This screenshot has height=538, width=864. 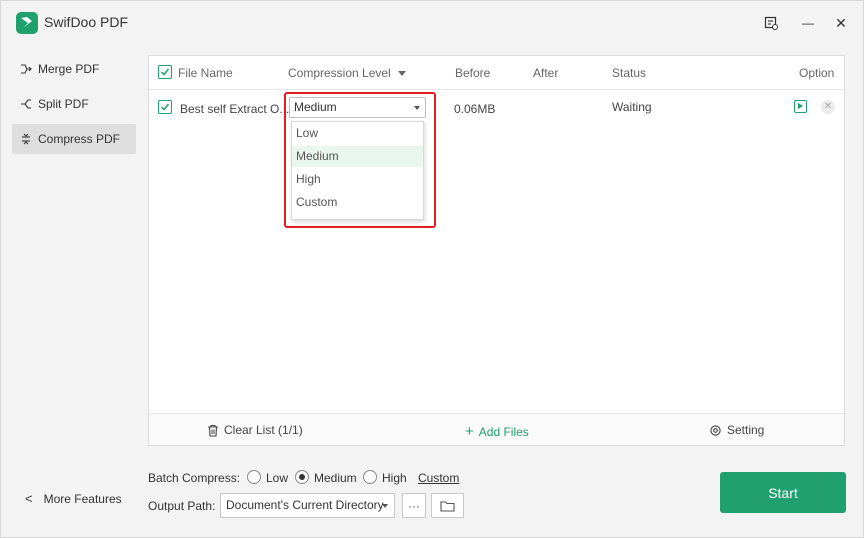 What do you see at coordinates (26, 69) in the screenshot?
I see `merge-icon` at bounding box center [26, 69].